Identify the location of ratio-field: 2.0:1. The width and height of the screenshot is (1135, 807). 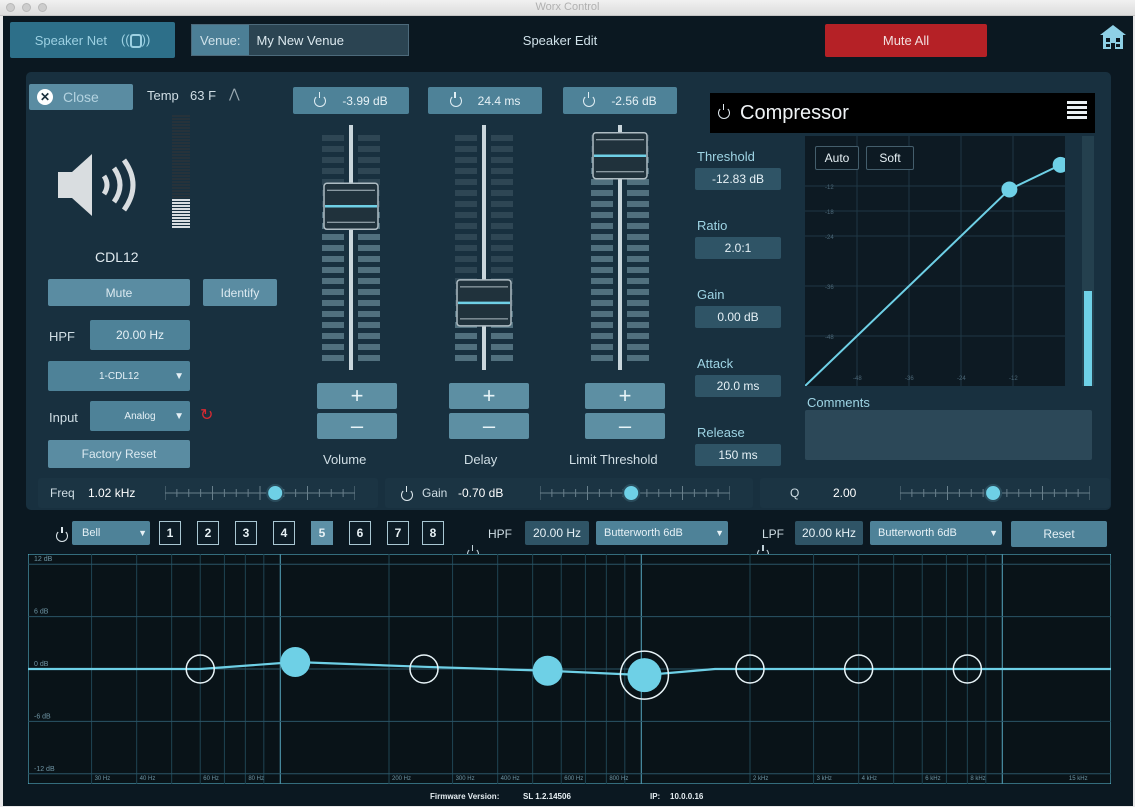
(738, 248).